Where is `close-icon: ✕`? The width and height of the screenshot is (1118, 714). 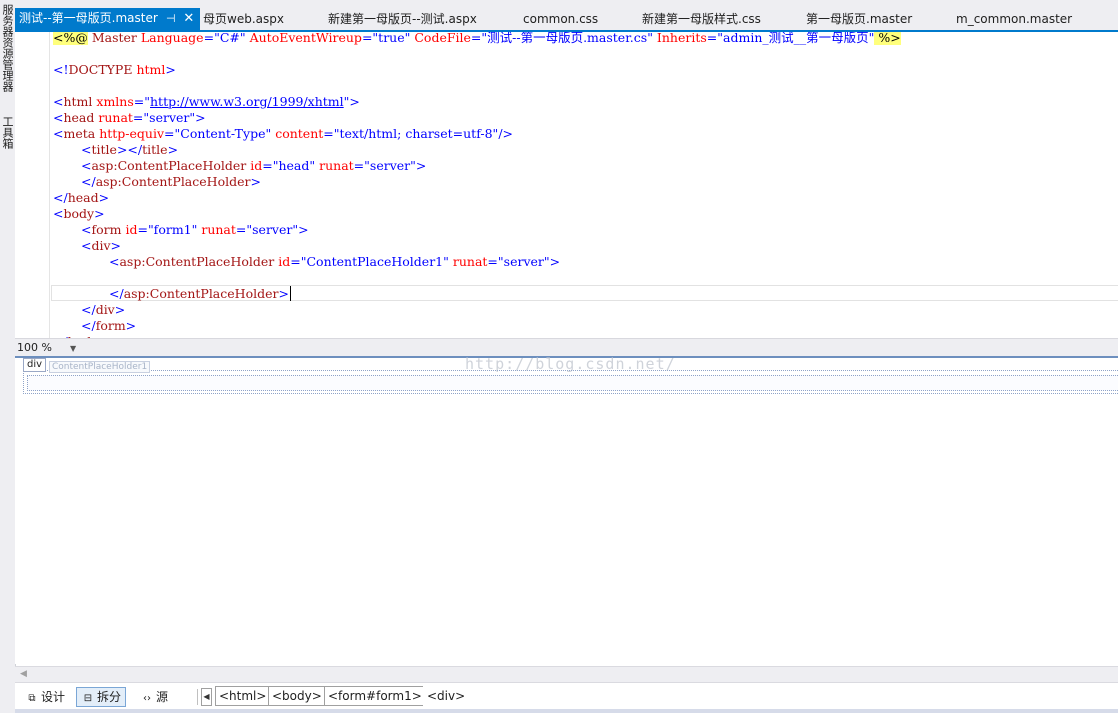
close-icon: ✕ is located at coordinates (189, 18).